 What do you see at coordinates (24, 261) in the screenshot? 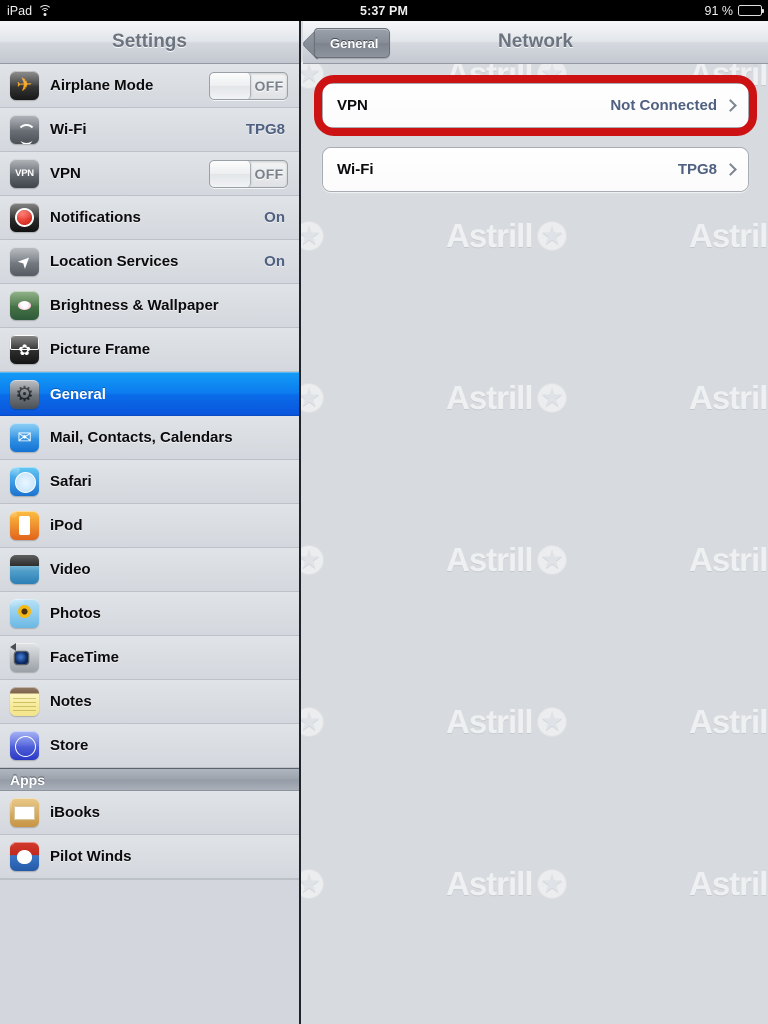
I see `location-icon` at bounding box center [24, 261].